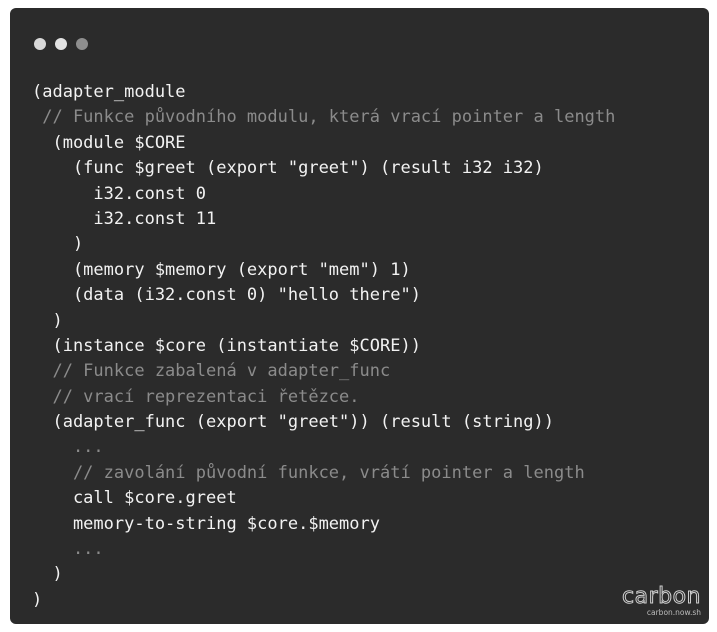  What do you see at coordinates (134, 498) in the screenshot?
I see `code-line: call $core.greet` at bounding box center [134, 498].